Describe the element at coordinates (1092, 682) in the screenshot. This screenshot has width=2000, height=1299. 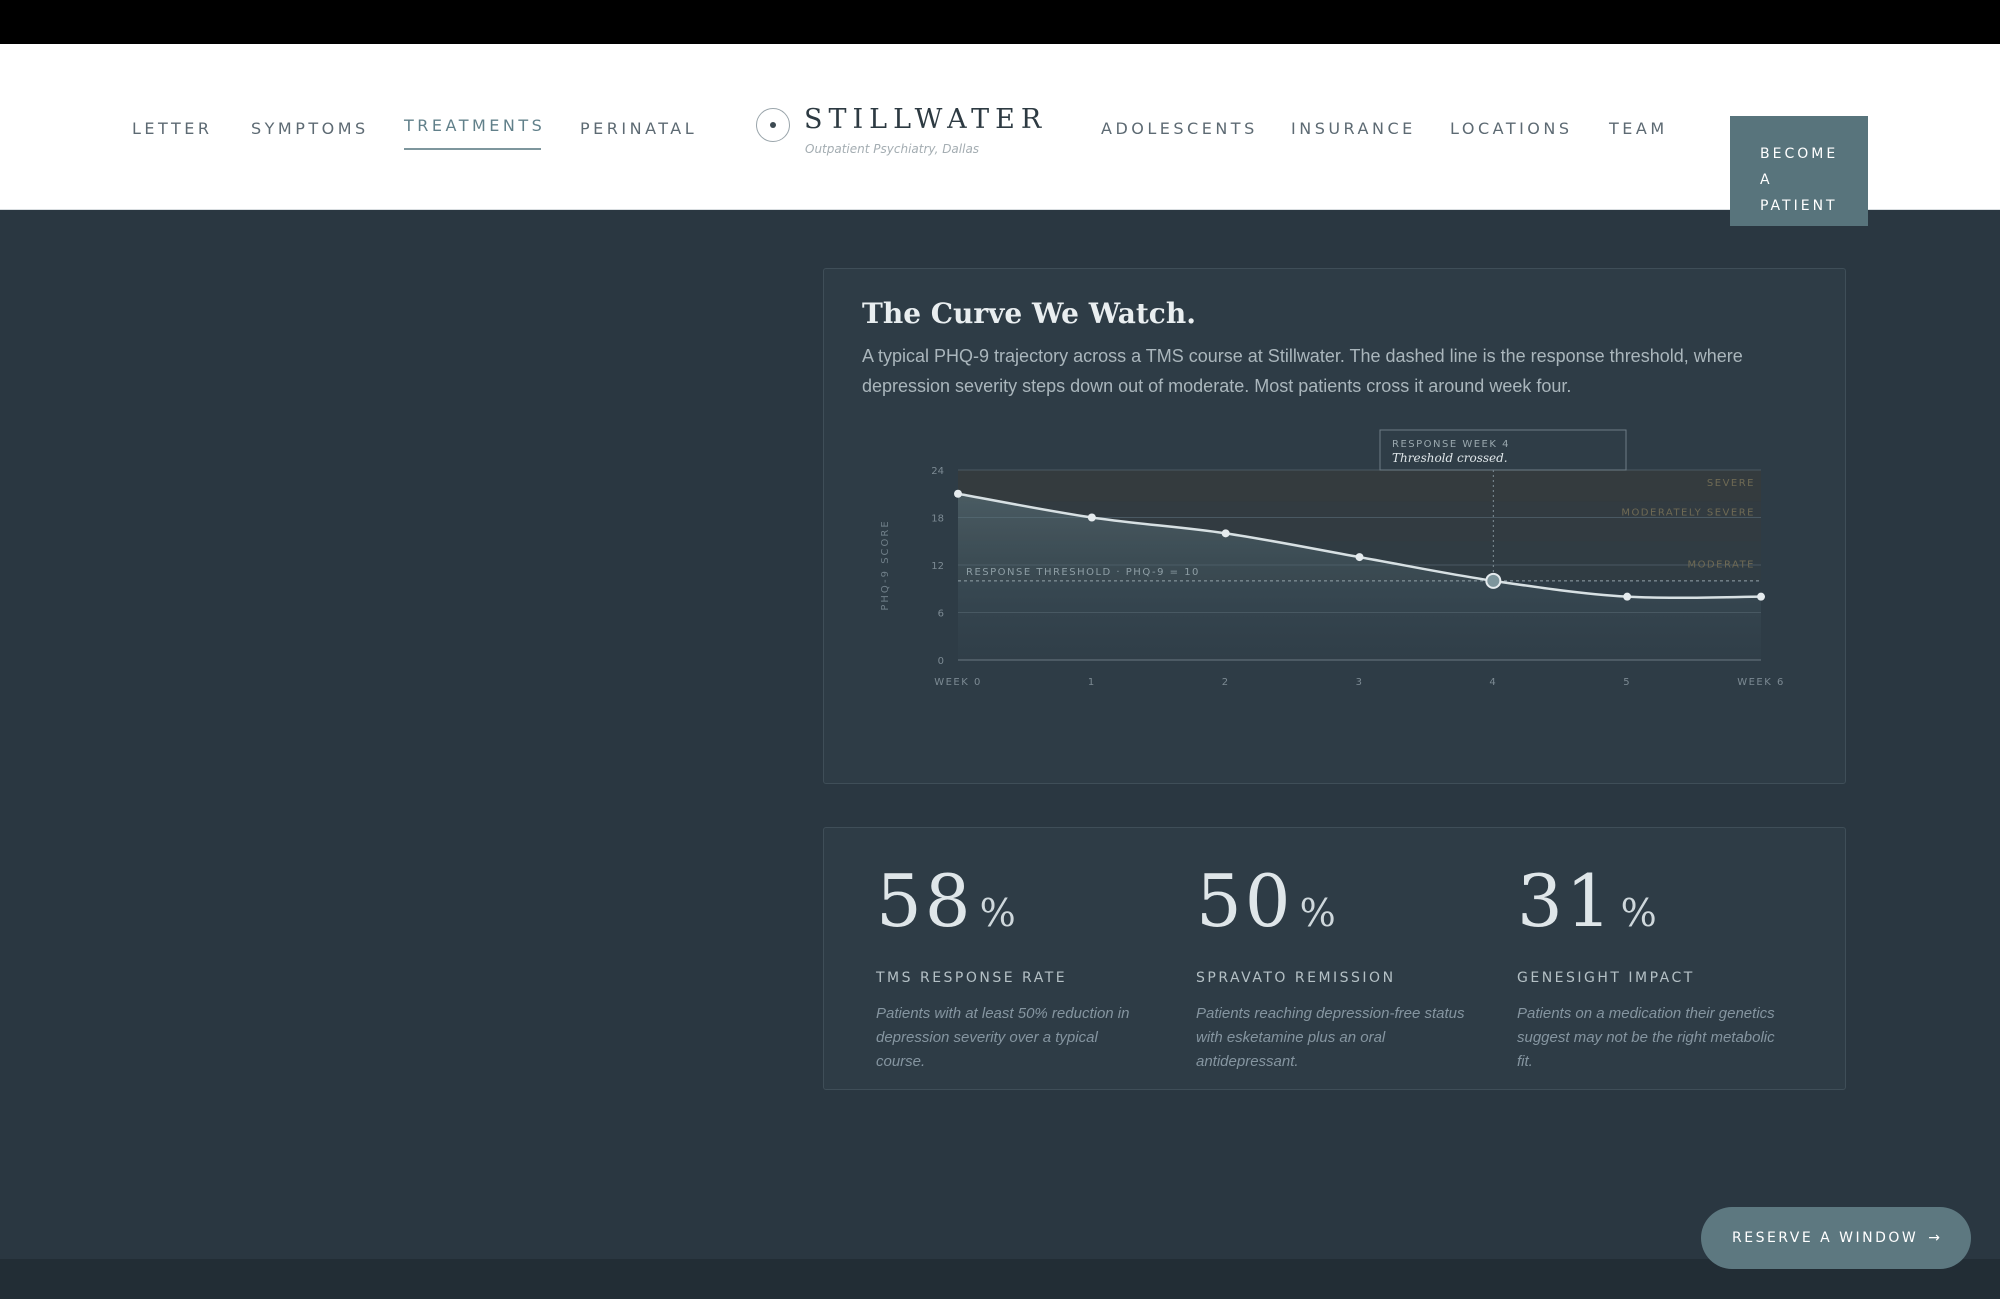
I see `x-tick-label: 1` at that location.